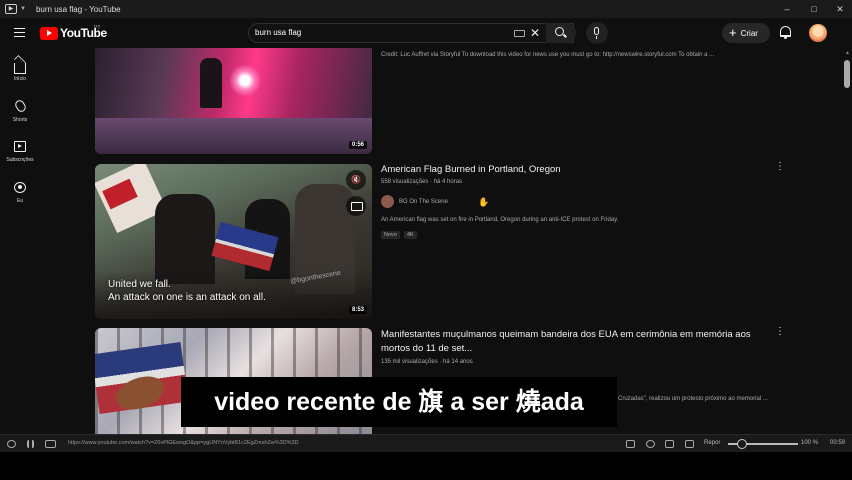  I want to click on subtitle-overlay: video recente de 旗 a ser 燒ada, so click(399, 402).